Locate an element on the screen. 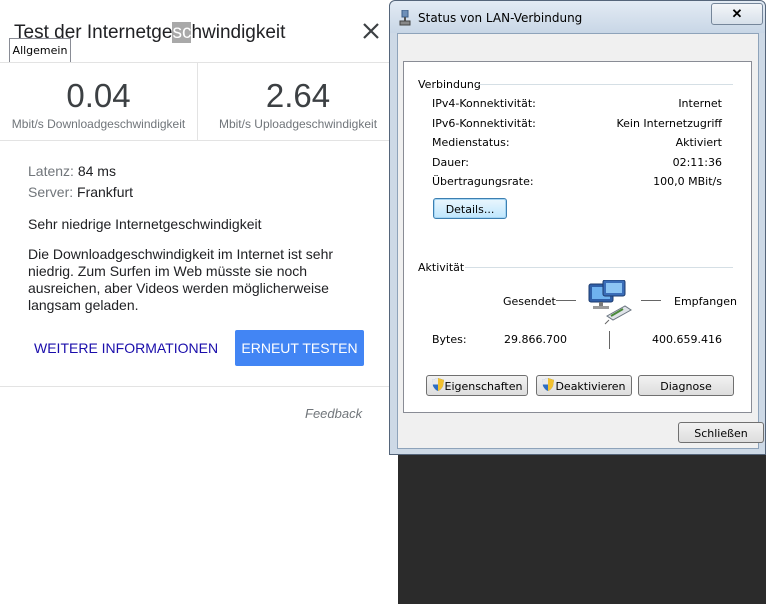  title-text-end: hwindigkeit is located at coordinates (238, 32).